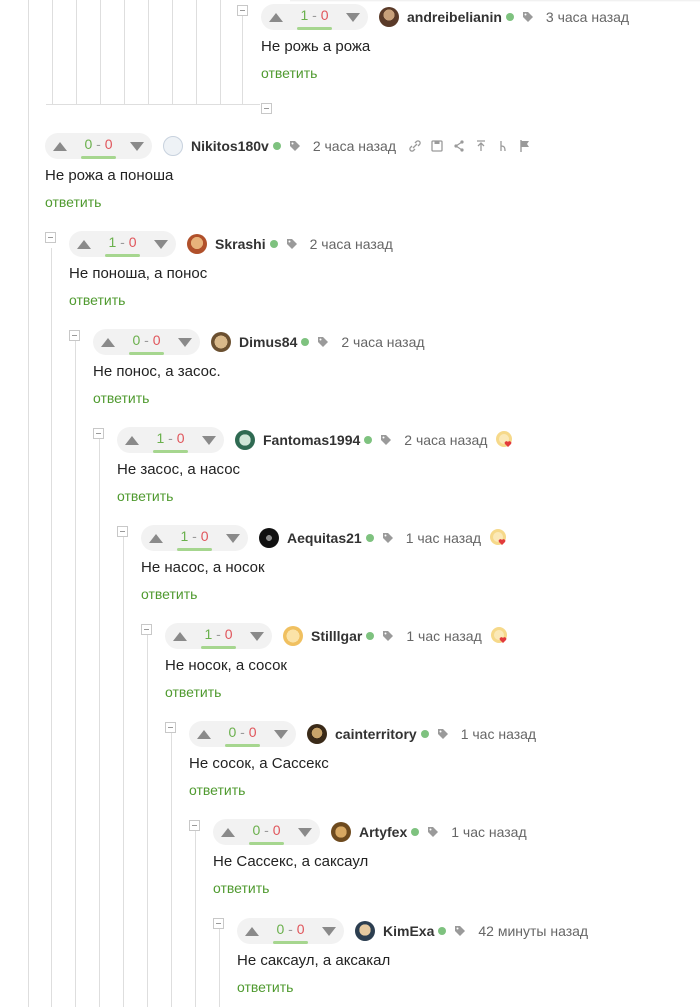 The image size is (700, 1007). What do you see at coordinates (408, 931) in the screenshot?
I see `author-link: KimExa` at bounding box center [408, 931].